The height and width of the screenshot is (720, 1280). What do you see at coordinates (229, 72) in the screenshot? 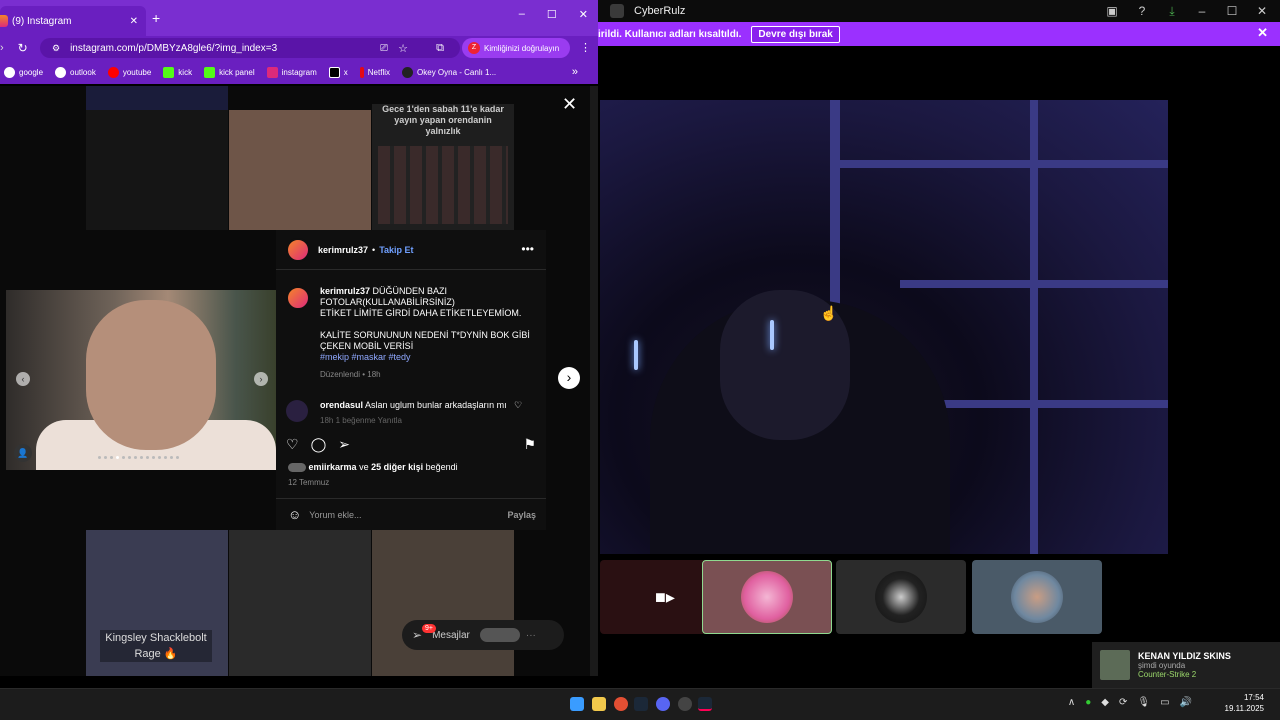
I see `bookmark-kick-panel: kick panel` at bounding box center [229, 72].